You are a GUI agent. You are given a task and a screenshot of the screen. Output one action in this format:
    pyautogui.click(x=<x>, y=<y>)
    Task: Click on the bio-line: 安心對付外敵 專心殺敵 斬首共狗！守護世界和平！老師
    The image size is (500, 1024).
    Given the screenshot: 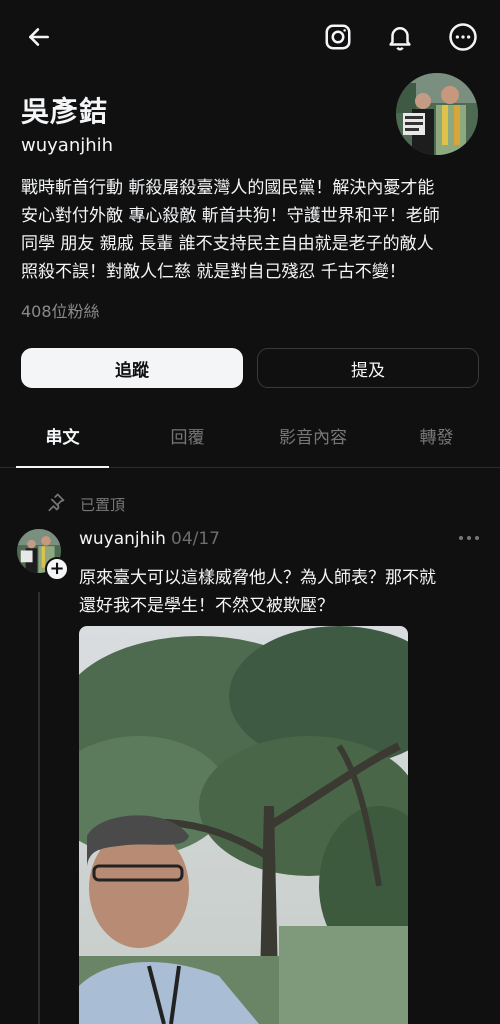 What is the action you would take?
    pyautogui.click(x=230, y=216)
    